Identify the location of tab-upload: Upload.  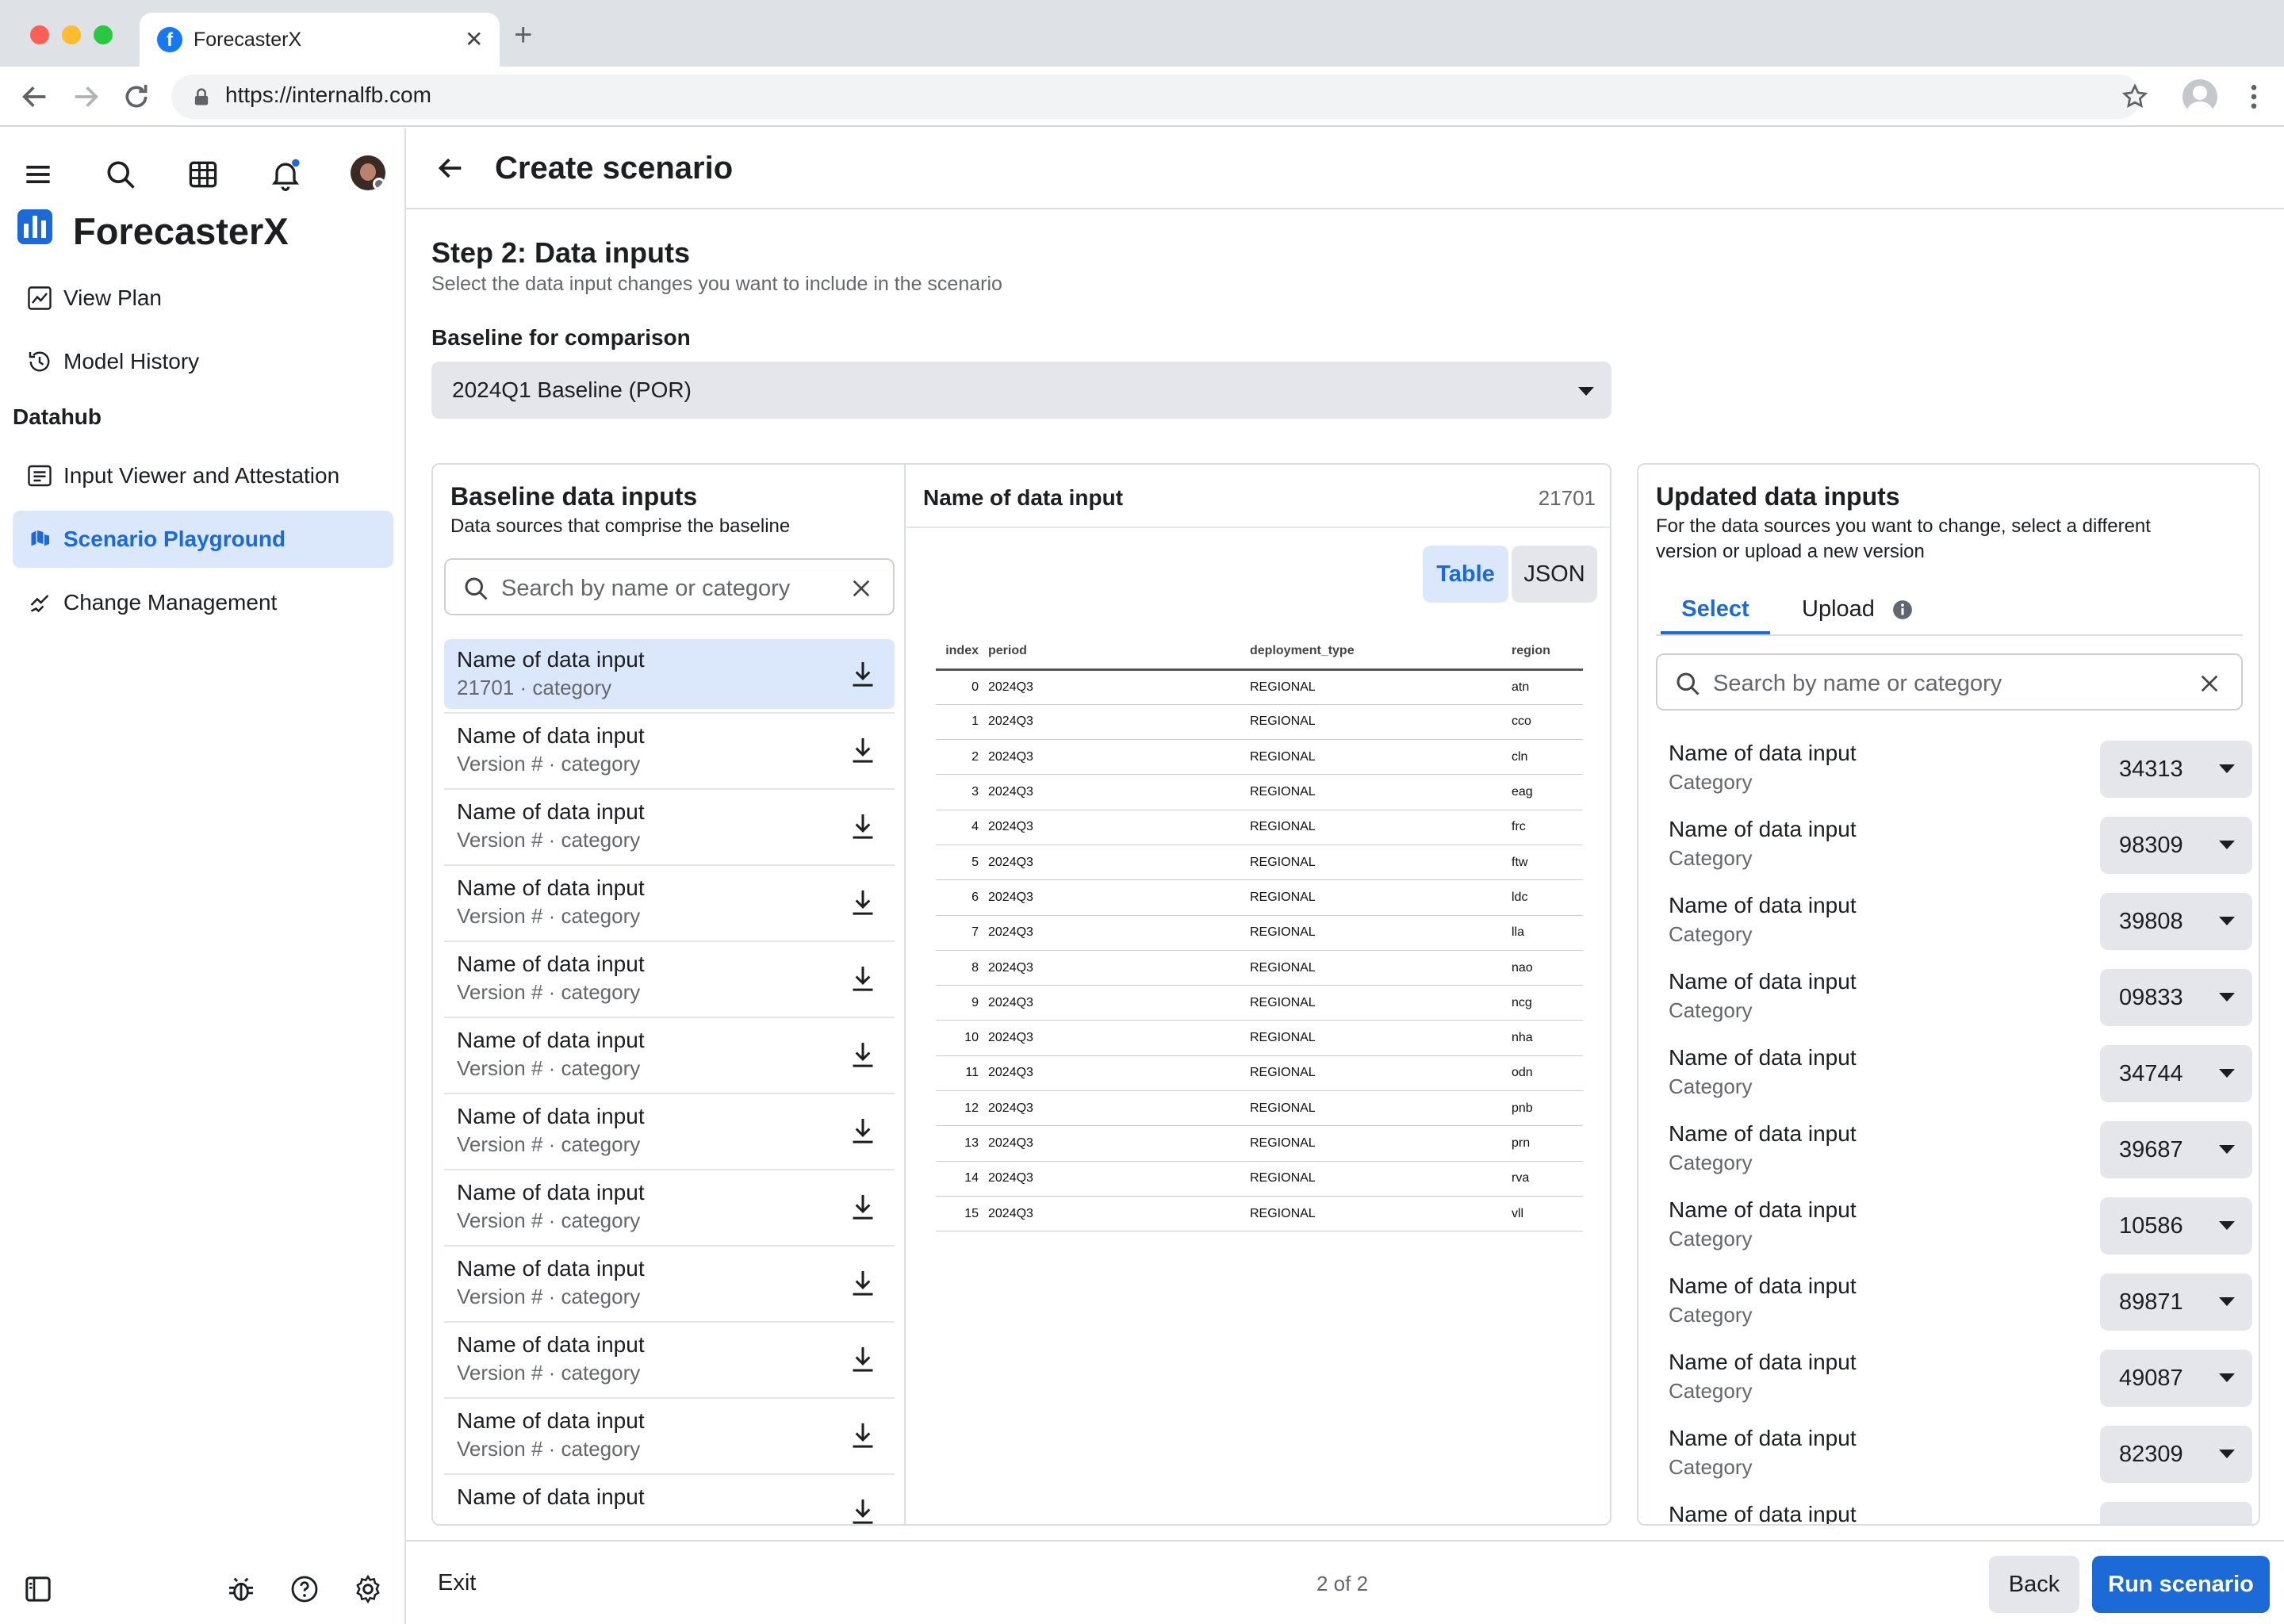
(1838, 609).